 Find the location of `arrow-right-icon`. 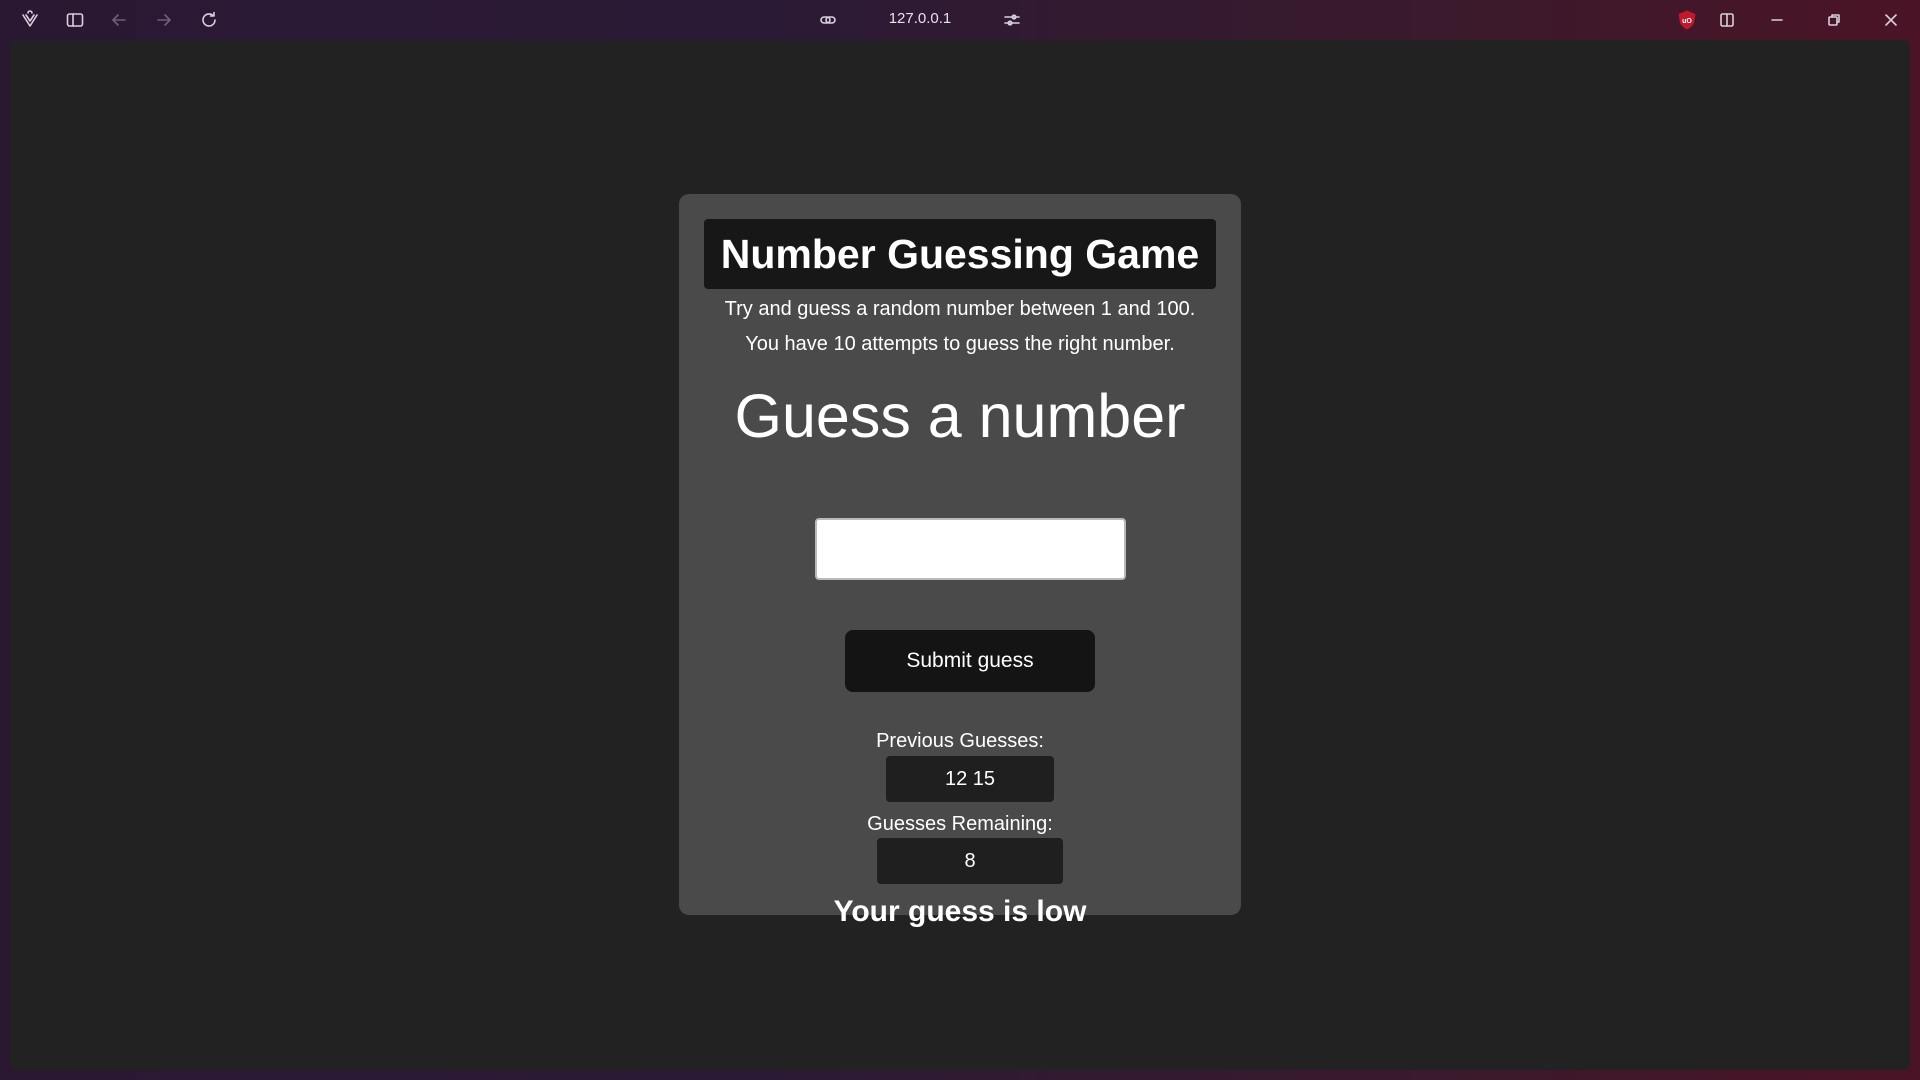

arrow-right-icon is located at coordinates (164, 20).